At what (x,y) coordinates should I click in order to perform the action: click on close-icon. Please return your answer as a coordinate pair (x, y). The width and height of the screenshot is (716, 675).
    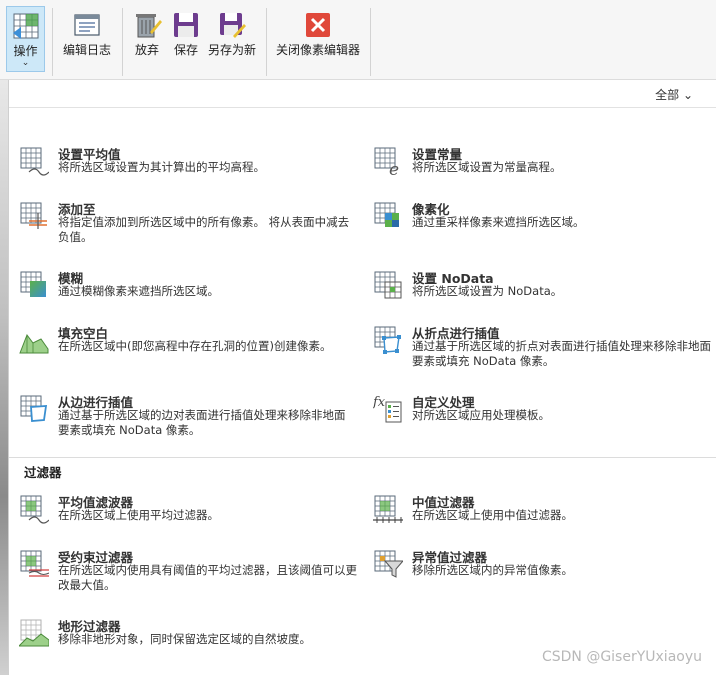
    Looking at the image, I should click on (318, 25).